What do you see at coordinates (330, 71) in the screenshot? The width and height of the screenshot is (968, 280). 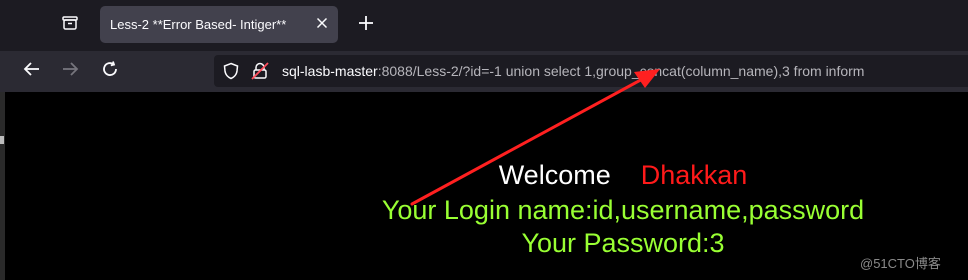 I see `url-host: sql-lasb-master` at bounding box center [330, 71].